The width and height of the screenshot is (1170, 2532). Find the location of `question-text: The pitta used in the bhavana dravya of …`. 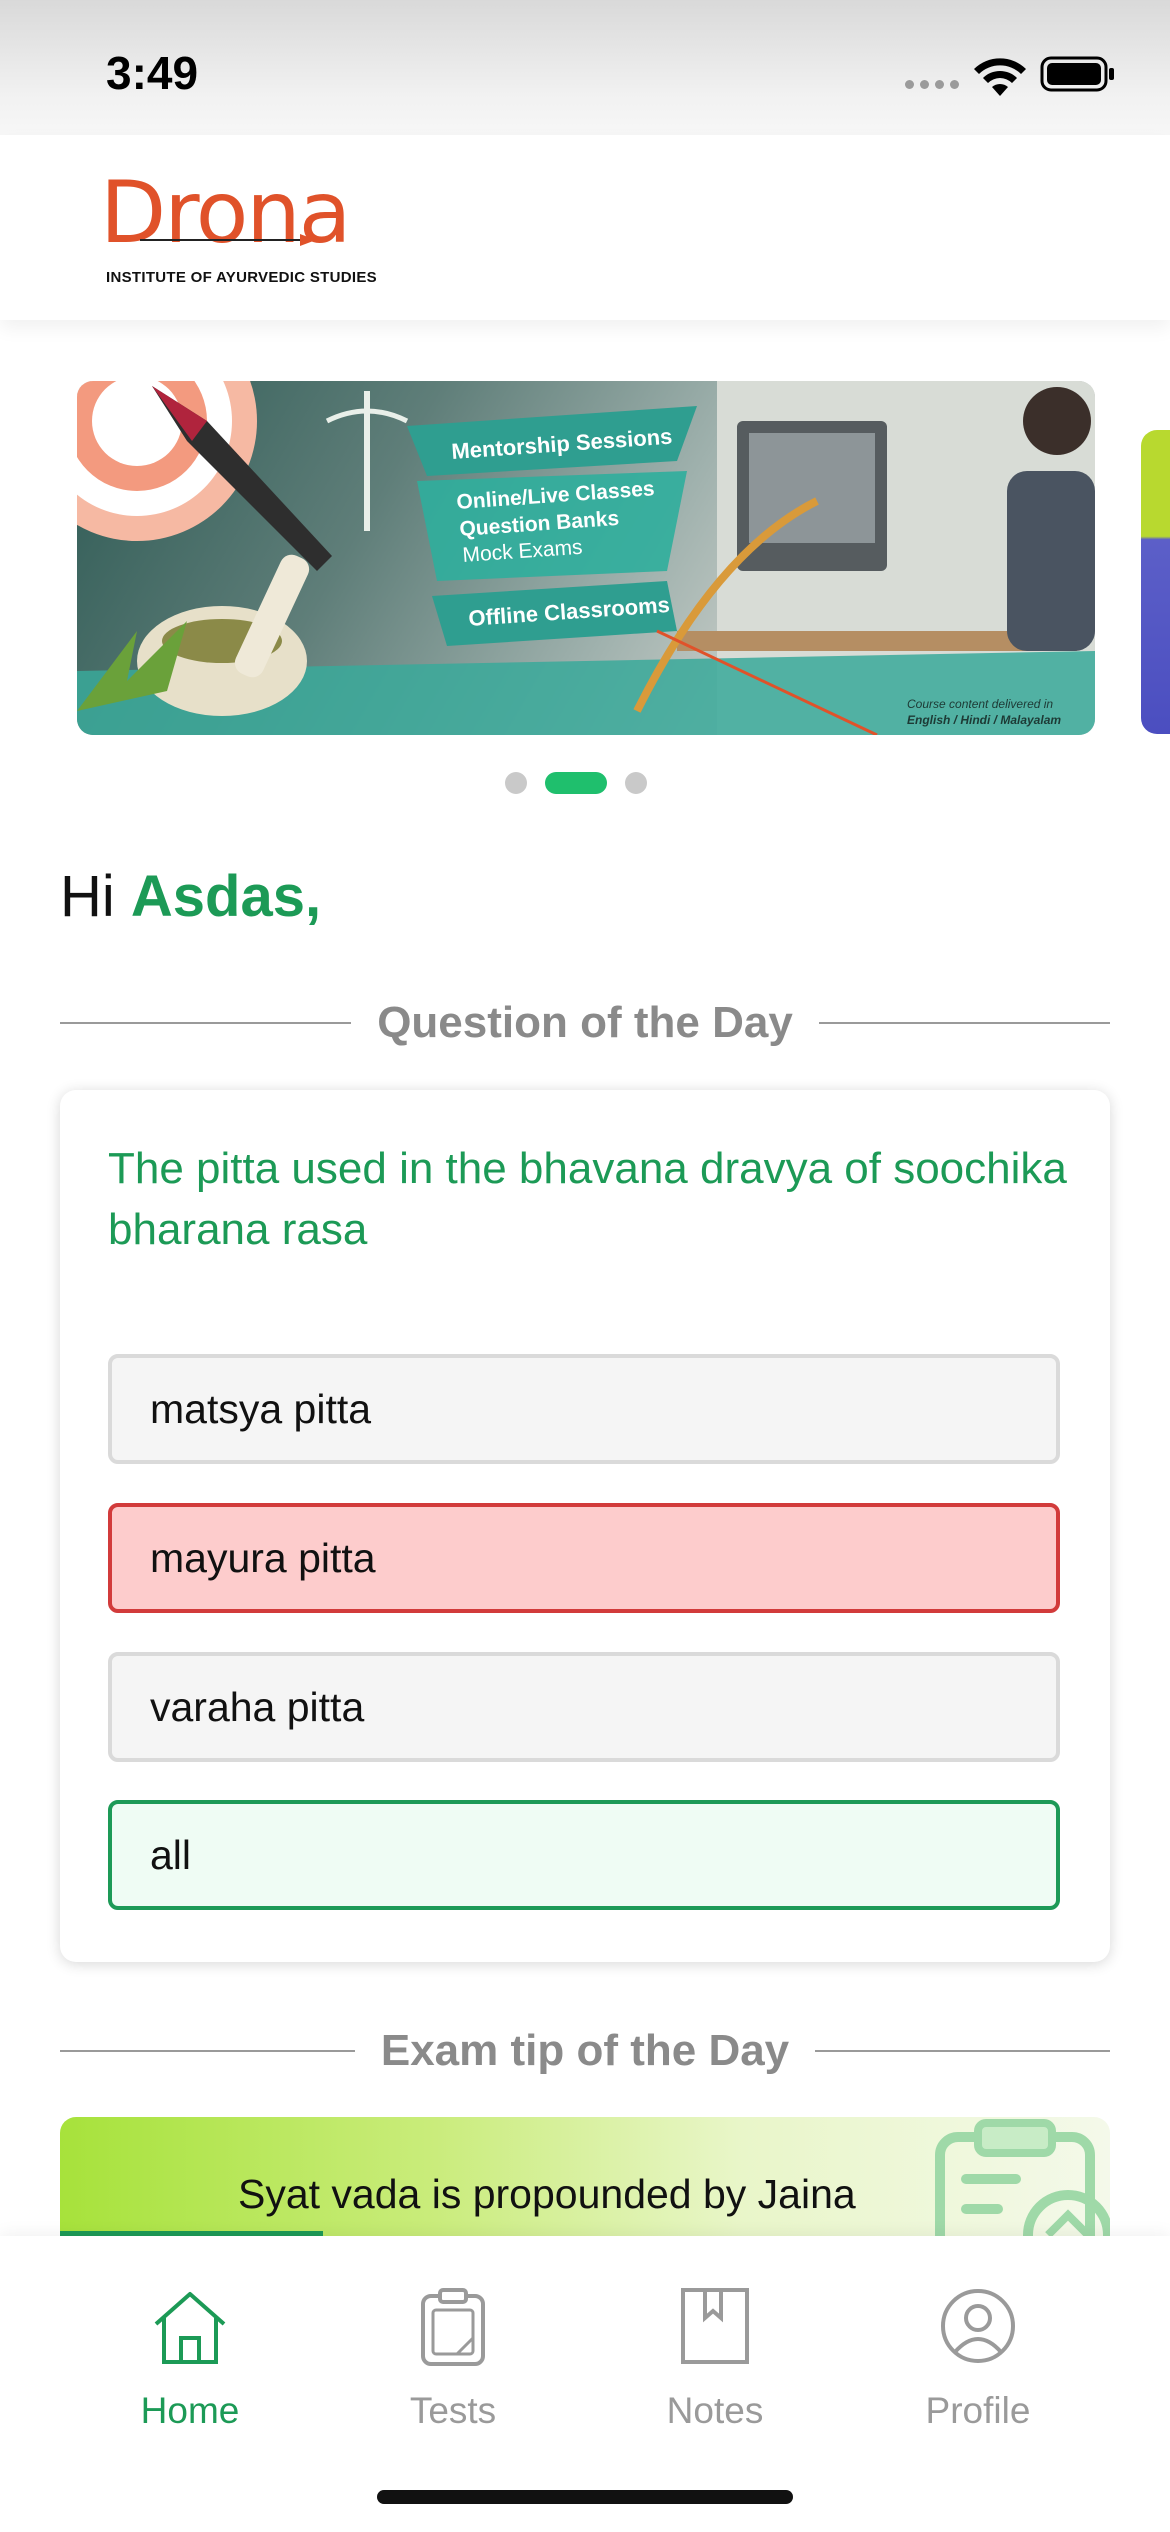

question-text: The pitta used in the bhavana dravya of … is located at coordinates (587, 1199).